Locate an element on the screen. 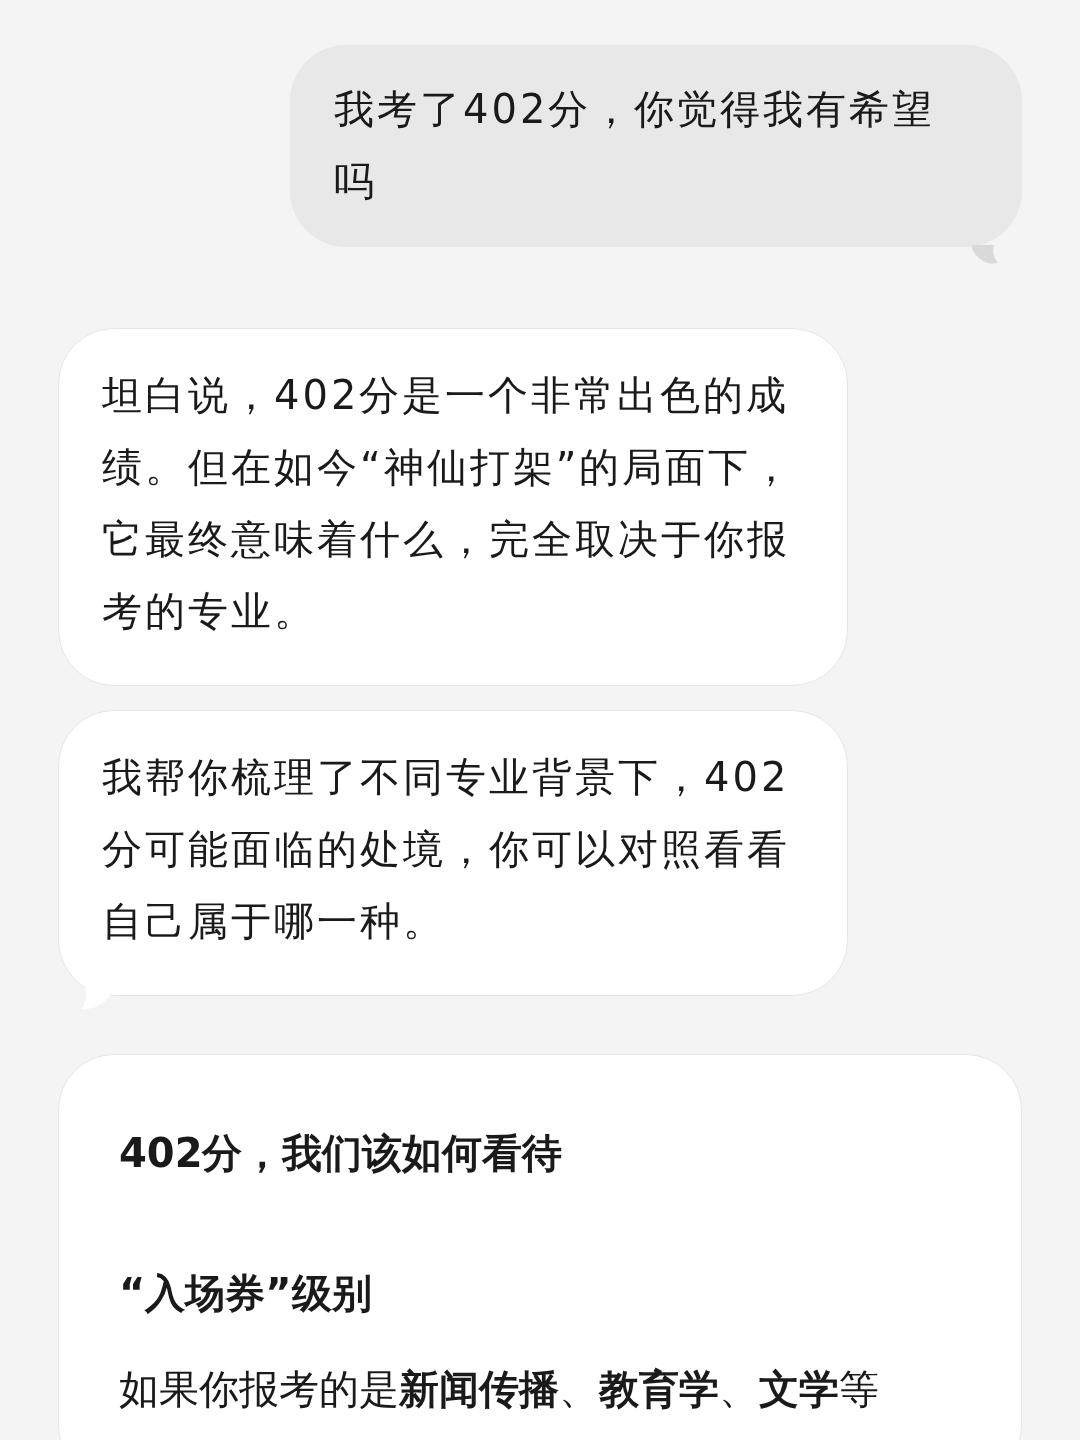 Image resolution: width=1080 pixels, height=1440 pixels. card-title: 402分，我们该如何看待 is located at coordinates (341, 1153).